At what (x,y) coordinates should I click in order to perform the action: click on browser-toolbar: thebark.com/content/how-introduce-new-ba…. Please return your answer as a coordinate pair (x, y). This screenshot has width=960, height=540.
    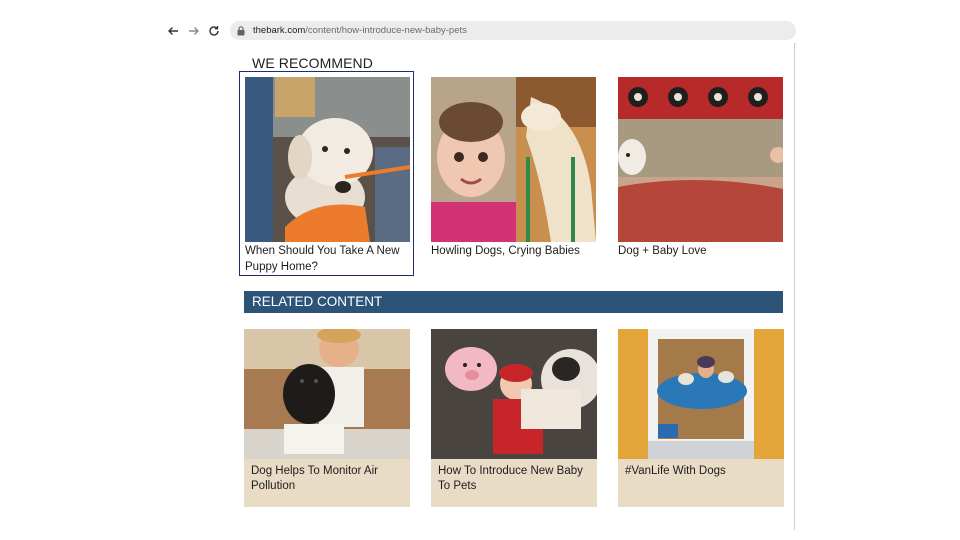
    Looking at the image, I should click on (477, 31).